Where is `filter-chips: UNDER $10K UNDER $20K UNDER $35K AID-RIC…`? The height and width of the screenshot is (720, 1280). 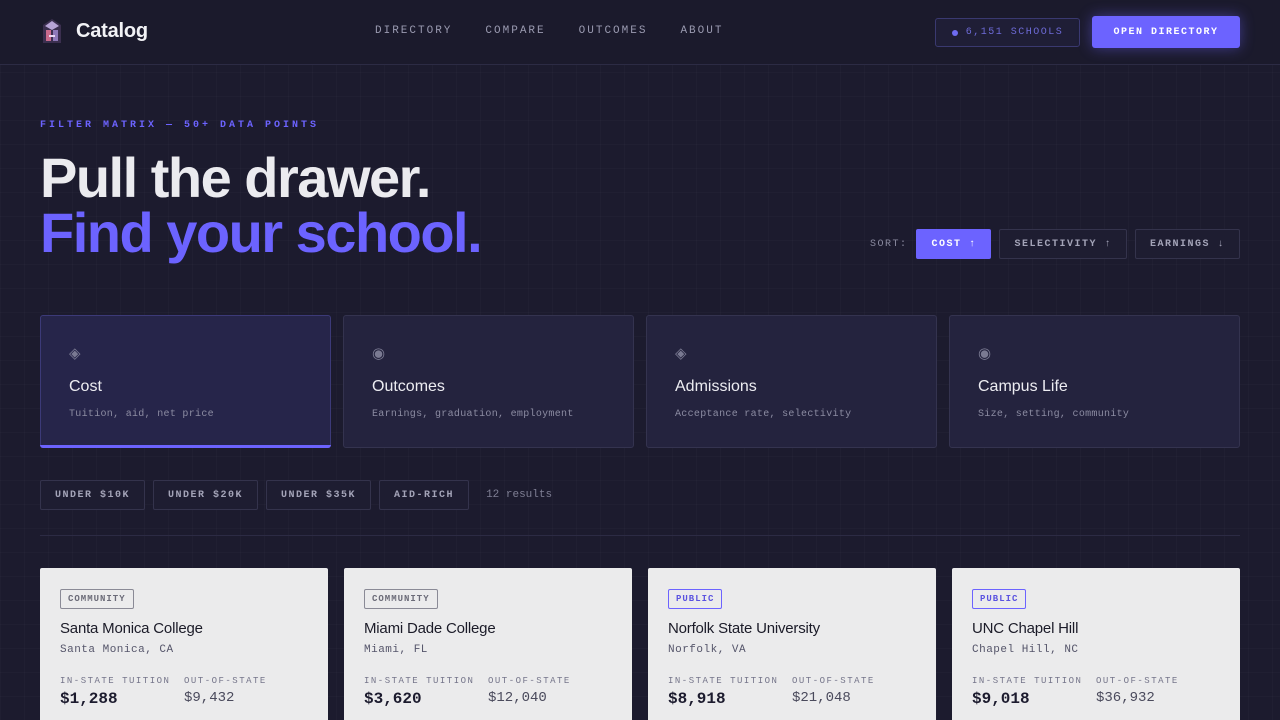
filter-chips: UNDER $10K UNDER $20K UNDER $35K AID-RIC… is located at coordinates (296, 495).